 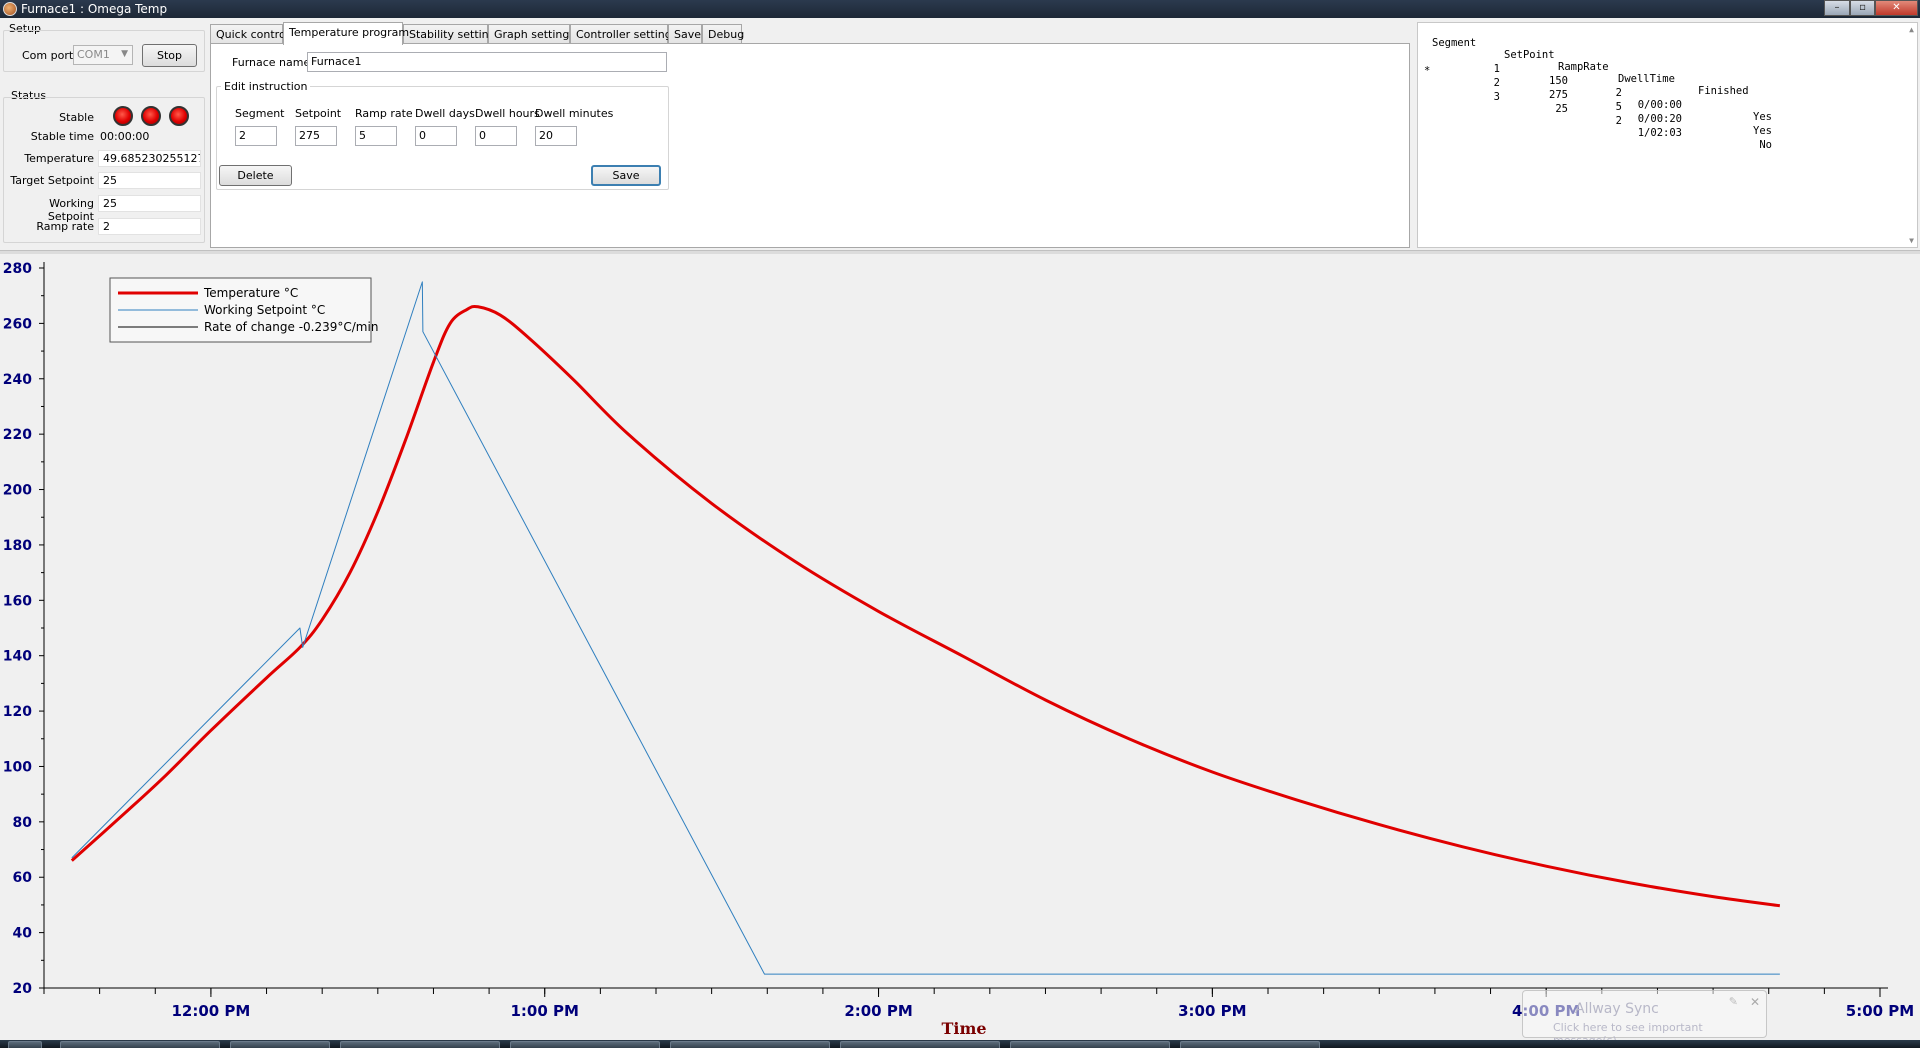 I want to click on y-tick-label: 100, so click(x=17, y=767).